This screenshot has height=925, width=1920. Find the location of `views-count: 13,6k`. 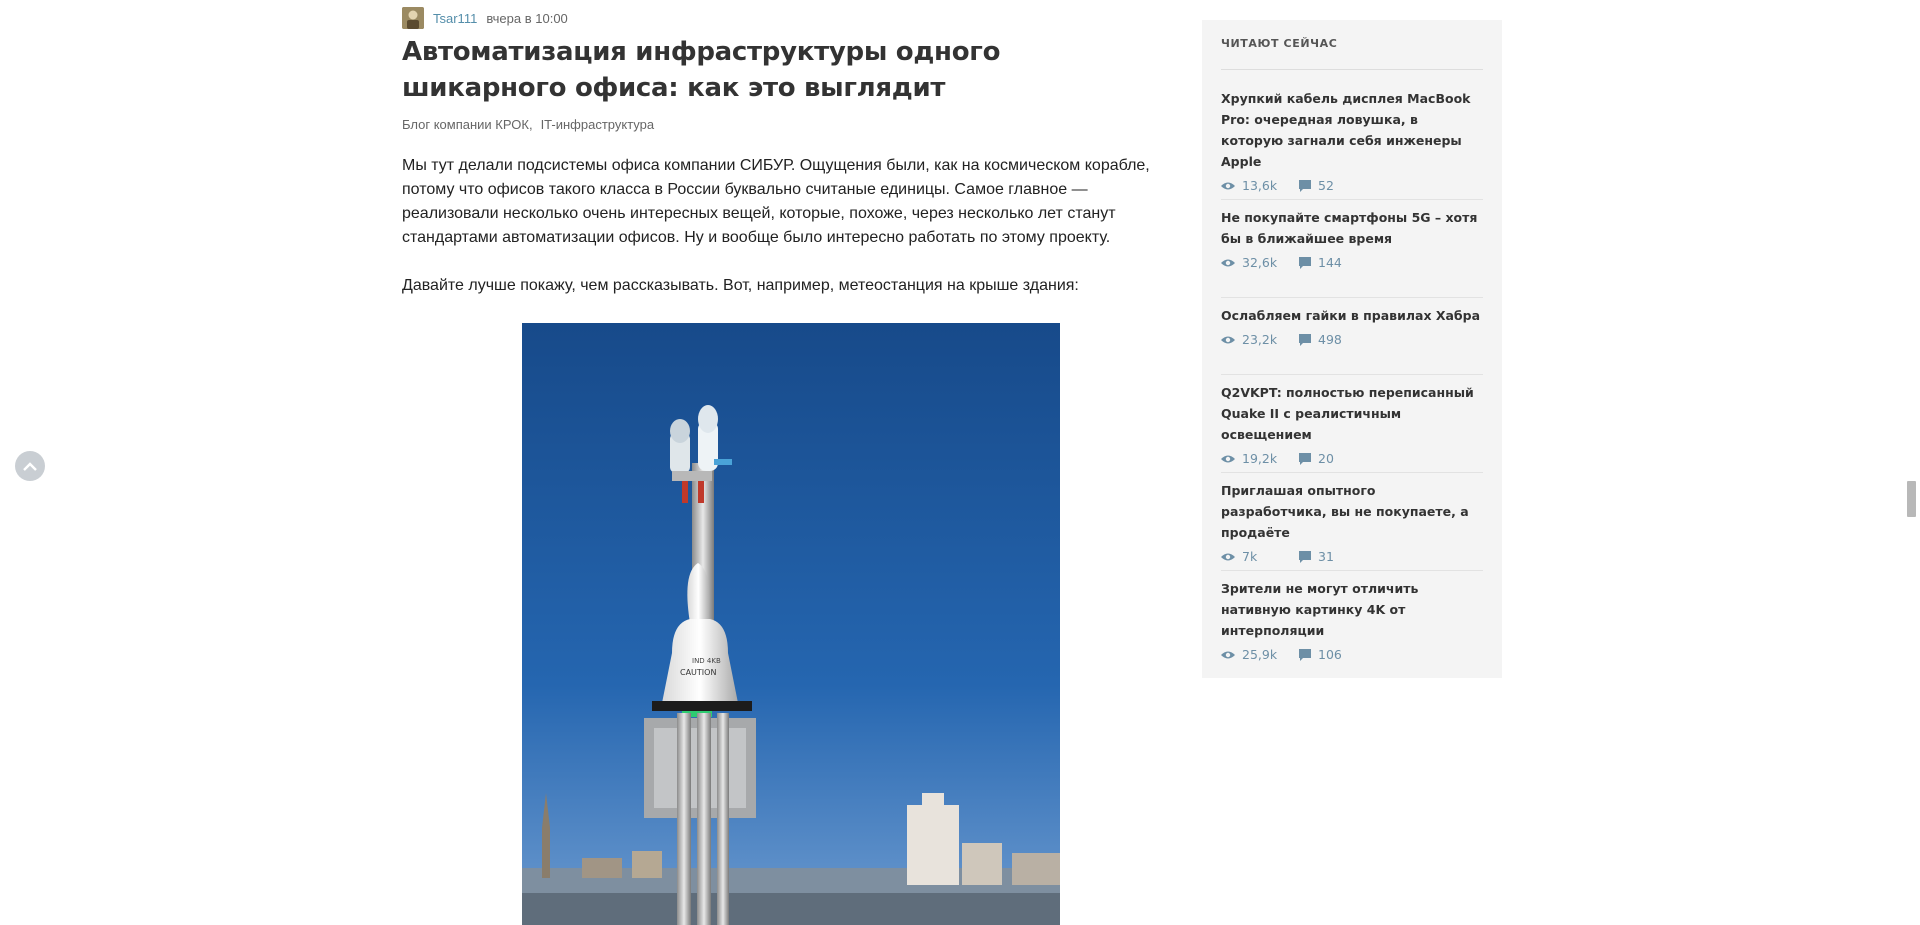

views-count: 13,6k is located at coordinates (1260, 185).